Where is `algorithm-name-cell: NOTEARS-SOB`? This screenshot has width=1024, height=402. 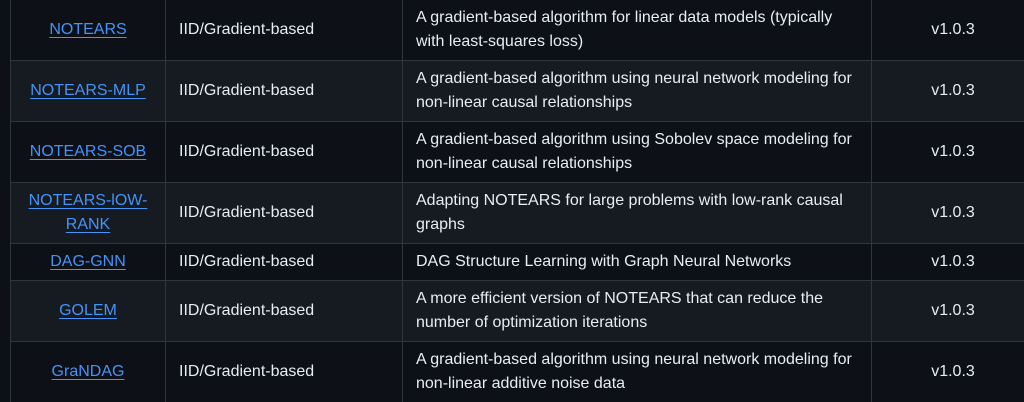 algorithm-name-cell: NOTEARS-SOB is located at coordinates (88, 152).